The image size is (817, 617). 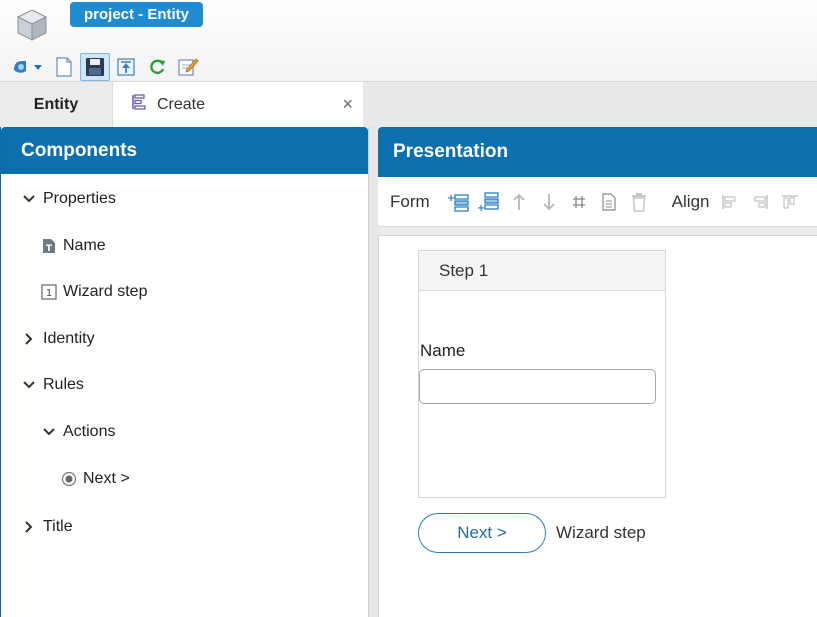 What do you see at coordinates (408, 41) in the screenshot?
I see `title-bar: project - Entity` at bounding box center [408, 41].